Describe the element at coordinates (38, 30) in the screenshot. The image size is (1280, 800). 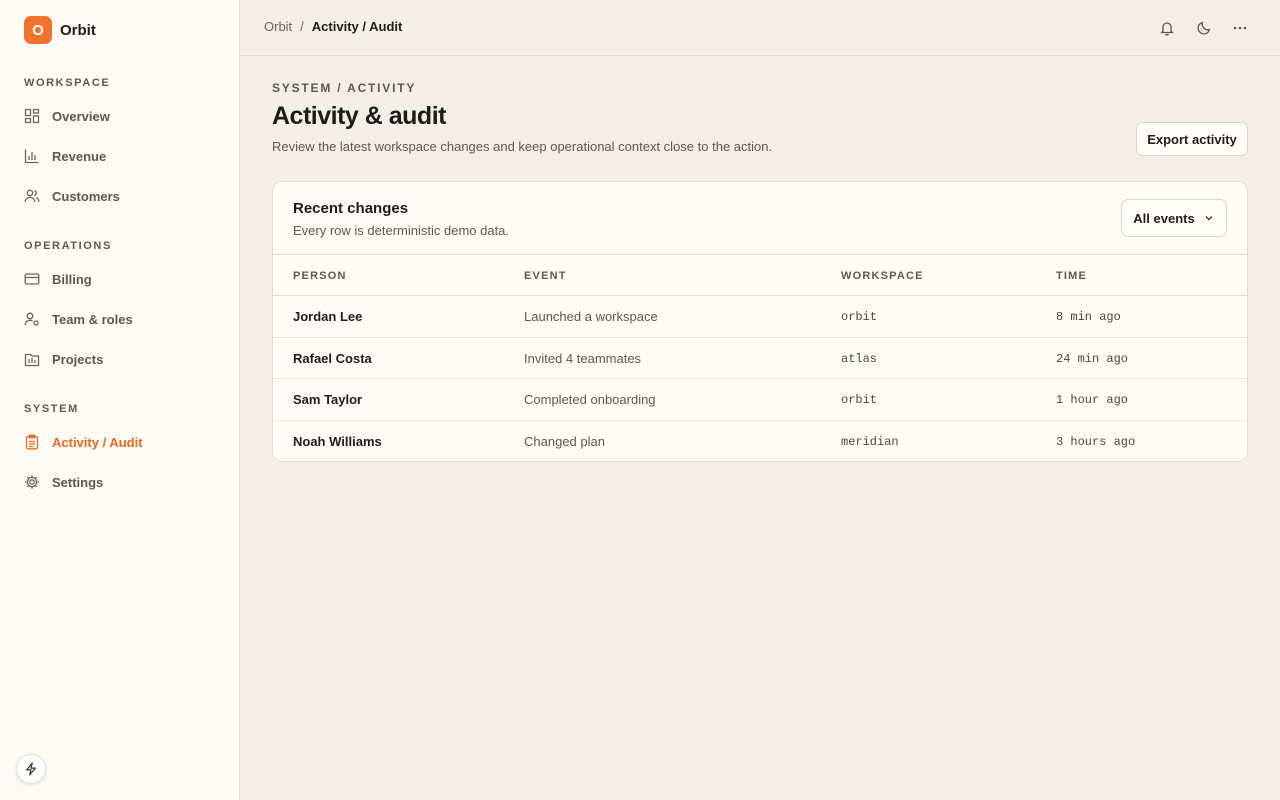
I see `brand-logo: O` at that location.